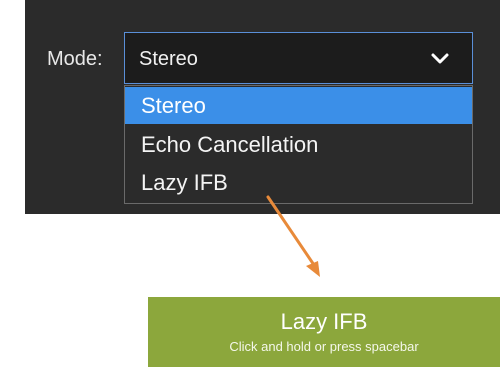  I want to click on mode-label: Mode:, so click(75, 59).